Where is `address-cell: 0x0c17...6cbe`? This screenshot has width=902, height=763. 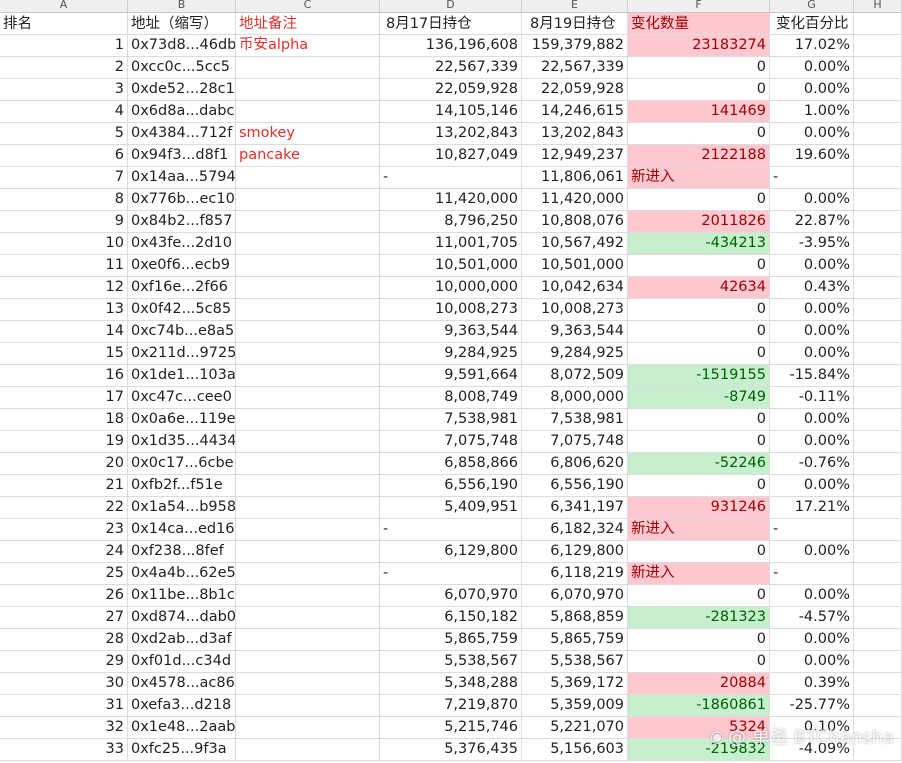 address-cell: 0x0c17...6cbe is located at coordinates (182, 464).